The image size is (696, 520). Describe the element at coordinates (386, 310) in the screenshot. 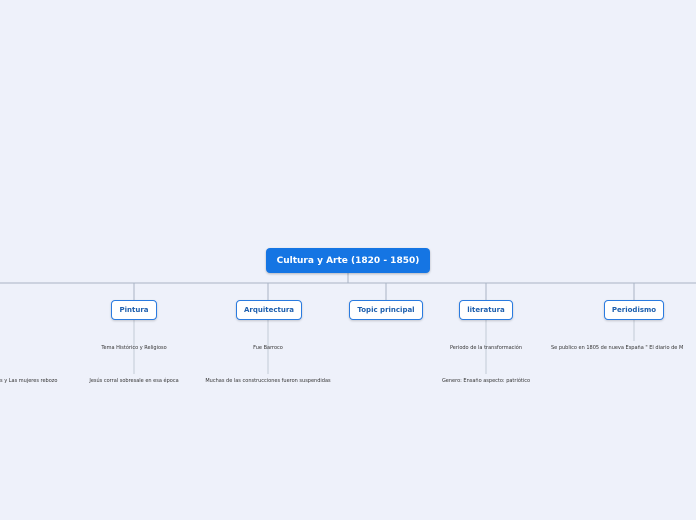

I see `topic-principal: Topic principal` at that location.